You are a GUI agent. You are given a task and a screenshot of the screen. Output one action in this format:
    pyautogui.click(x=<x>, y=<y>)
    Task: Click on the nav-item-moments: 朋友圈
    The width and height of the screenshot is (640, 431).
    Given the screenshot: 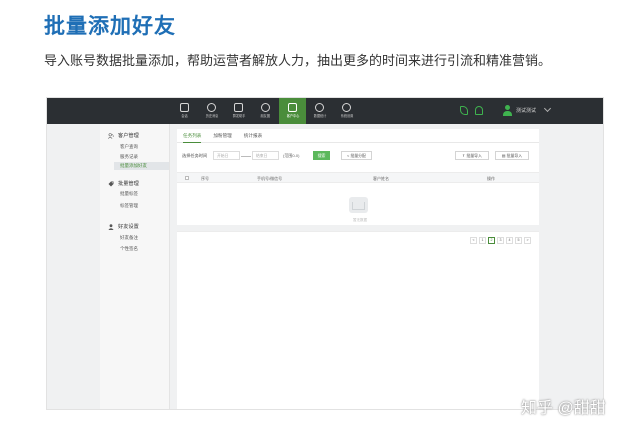 What is the action you would take?
    pyautogui.click(x=265, y=111)
    